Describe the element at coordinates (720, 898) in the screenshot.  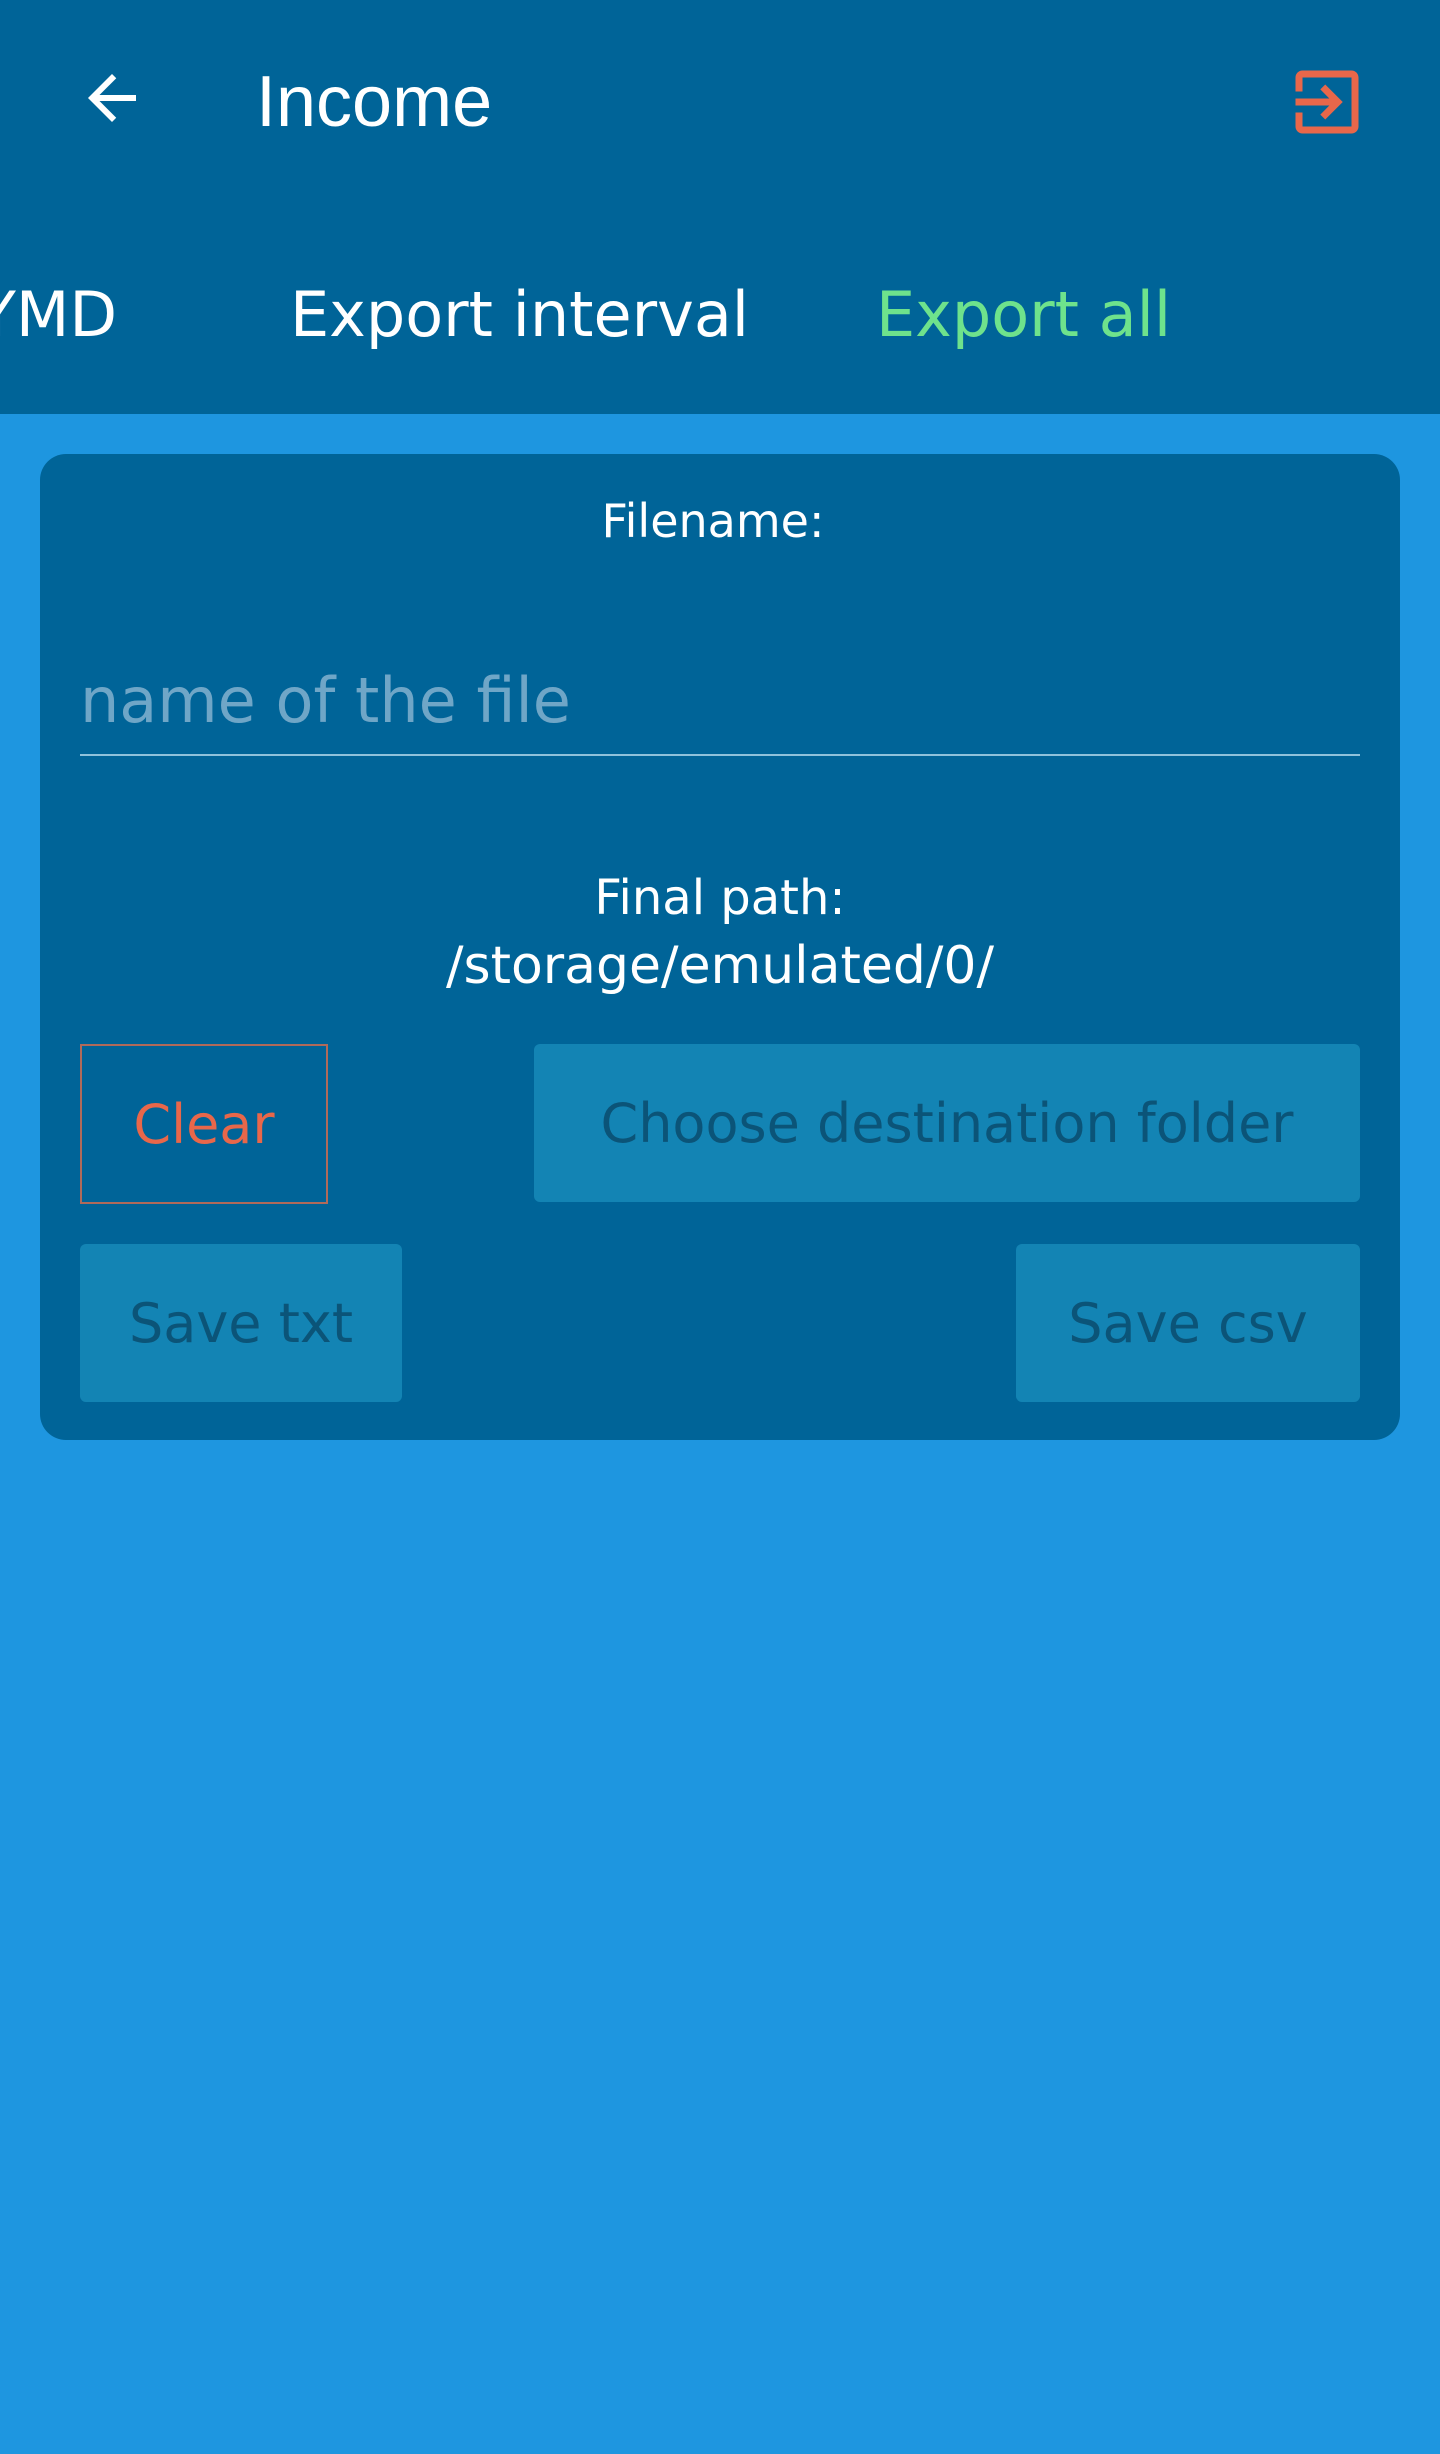
I see `final-path-label: Final path:` at that location.